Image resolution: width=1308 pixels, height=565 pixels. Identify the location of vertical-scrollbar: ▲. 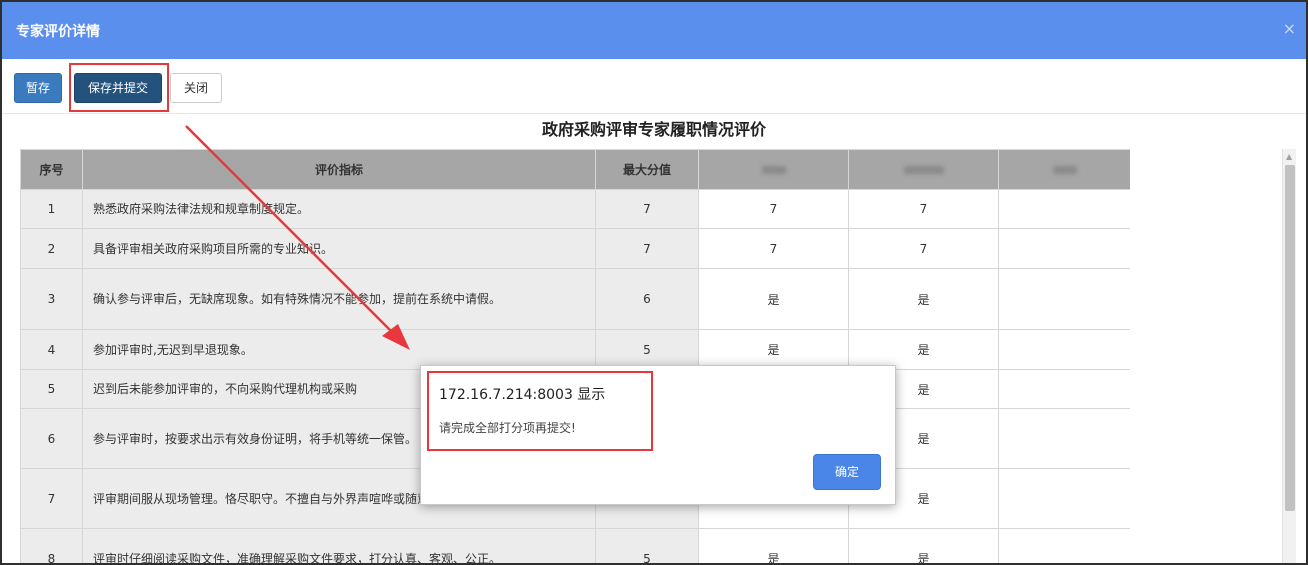
(1289, 356).